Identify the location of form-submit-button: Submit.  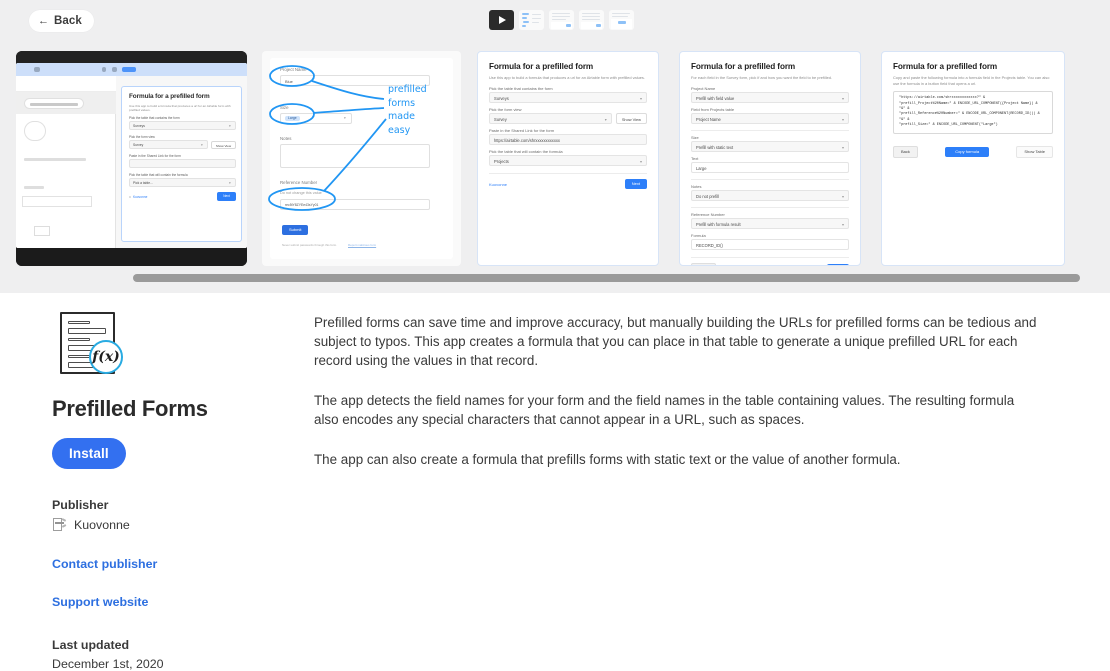
(295, 230).